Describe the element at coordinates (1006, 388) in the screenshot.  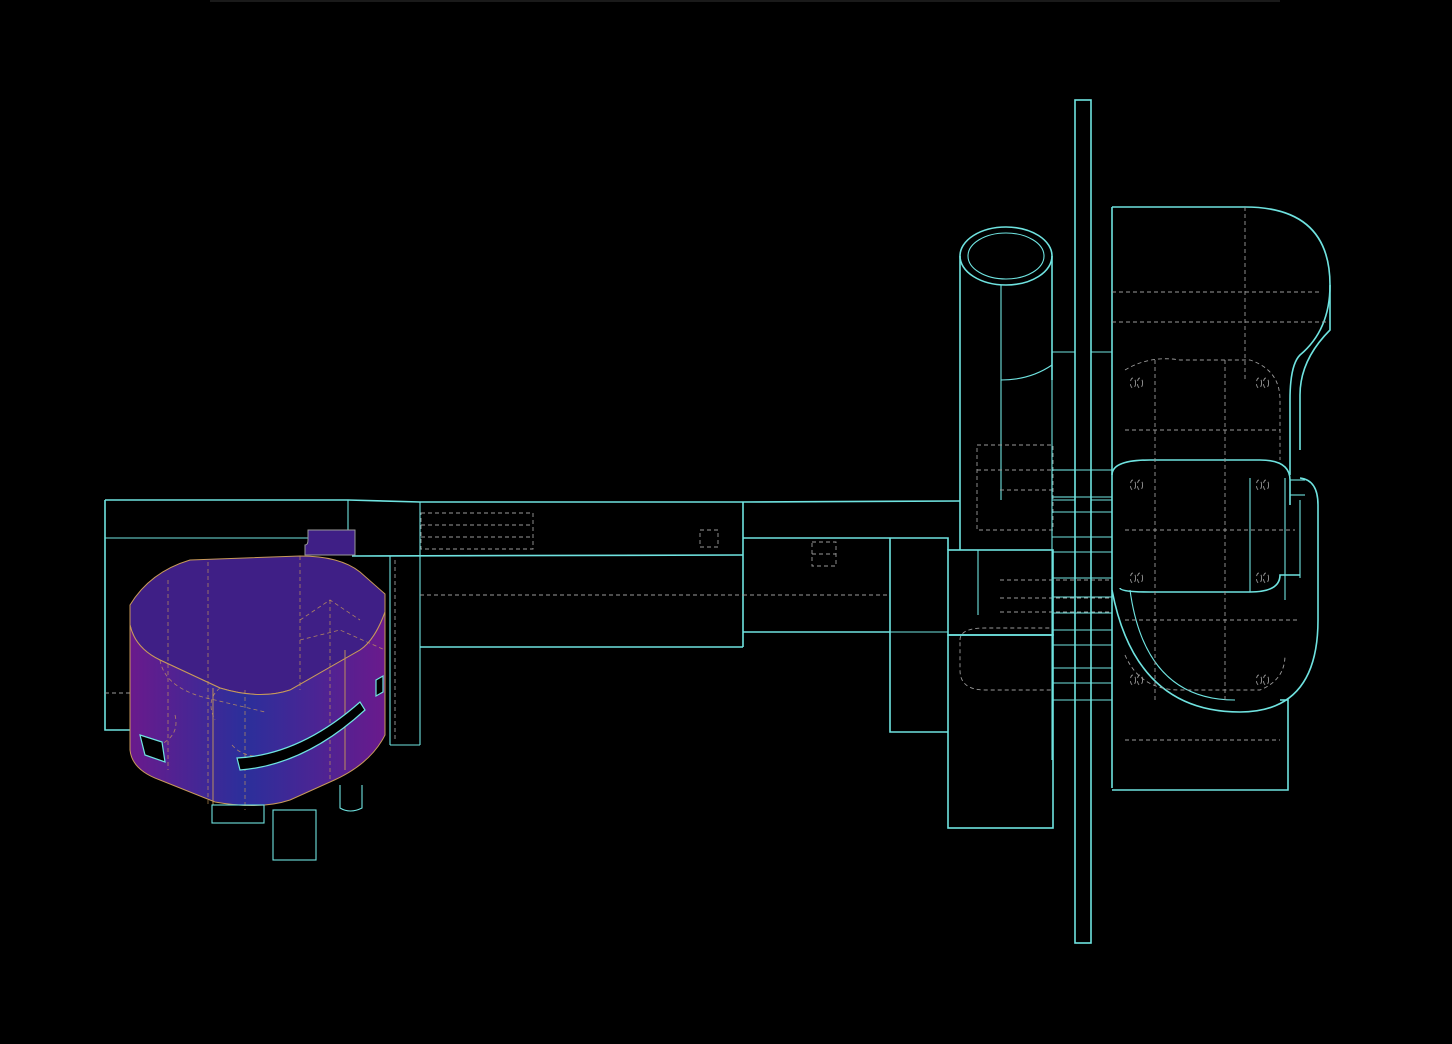
I see `vertical-pipe` at that location.